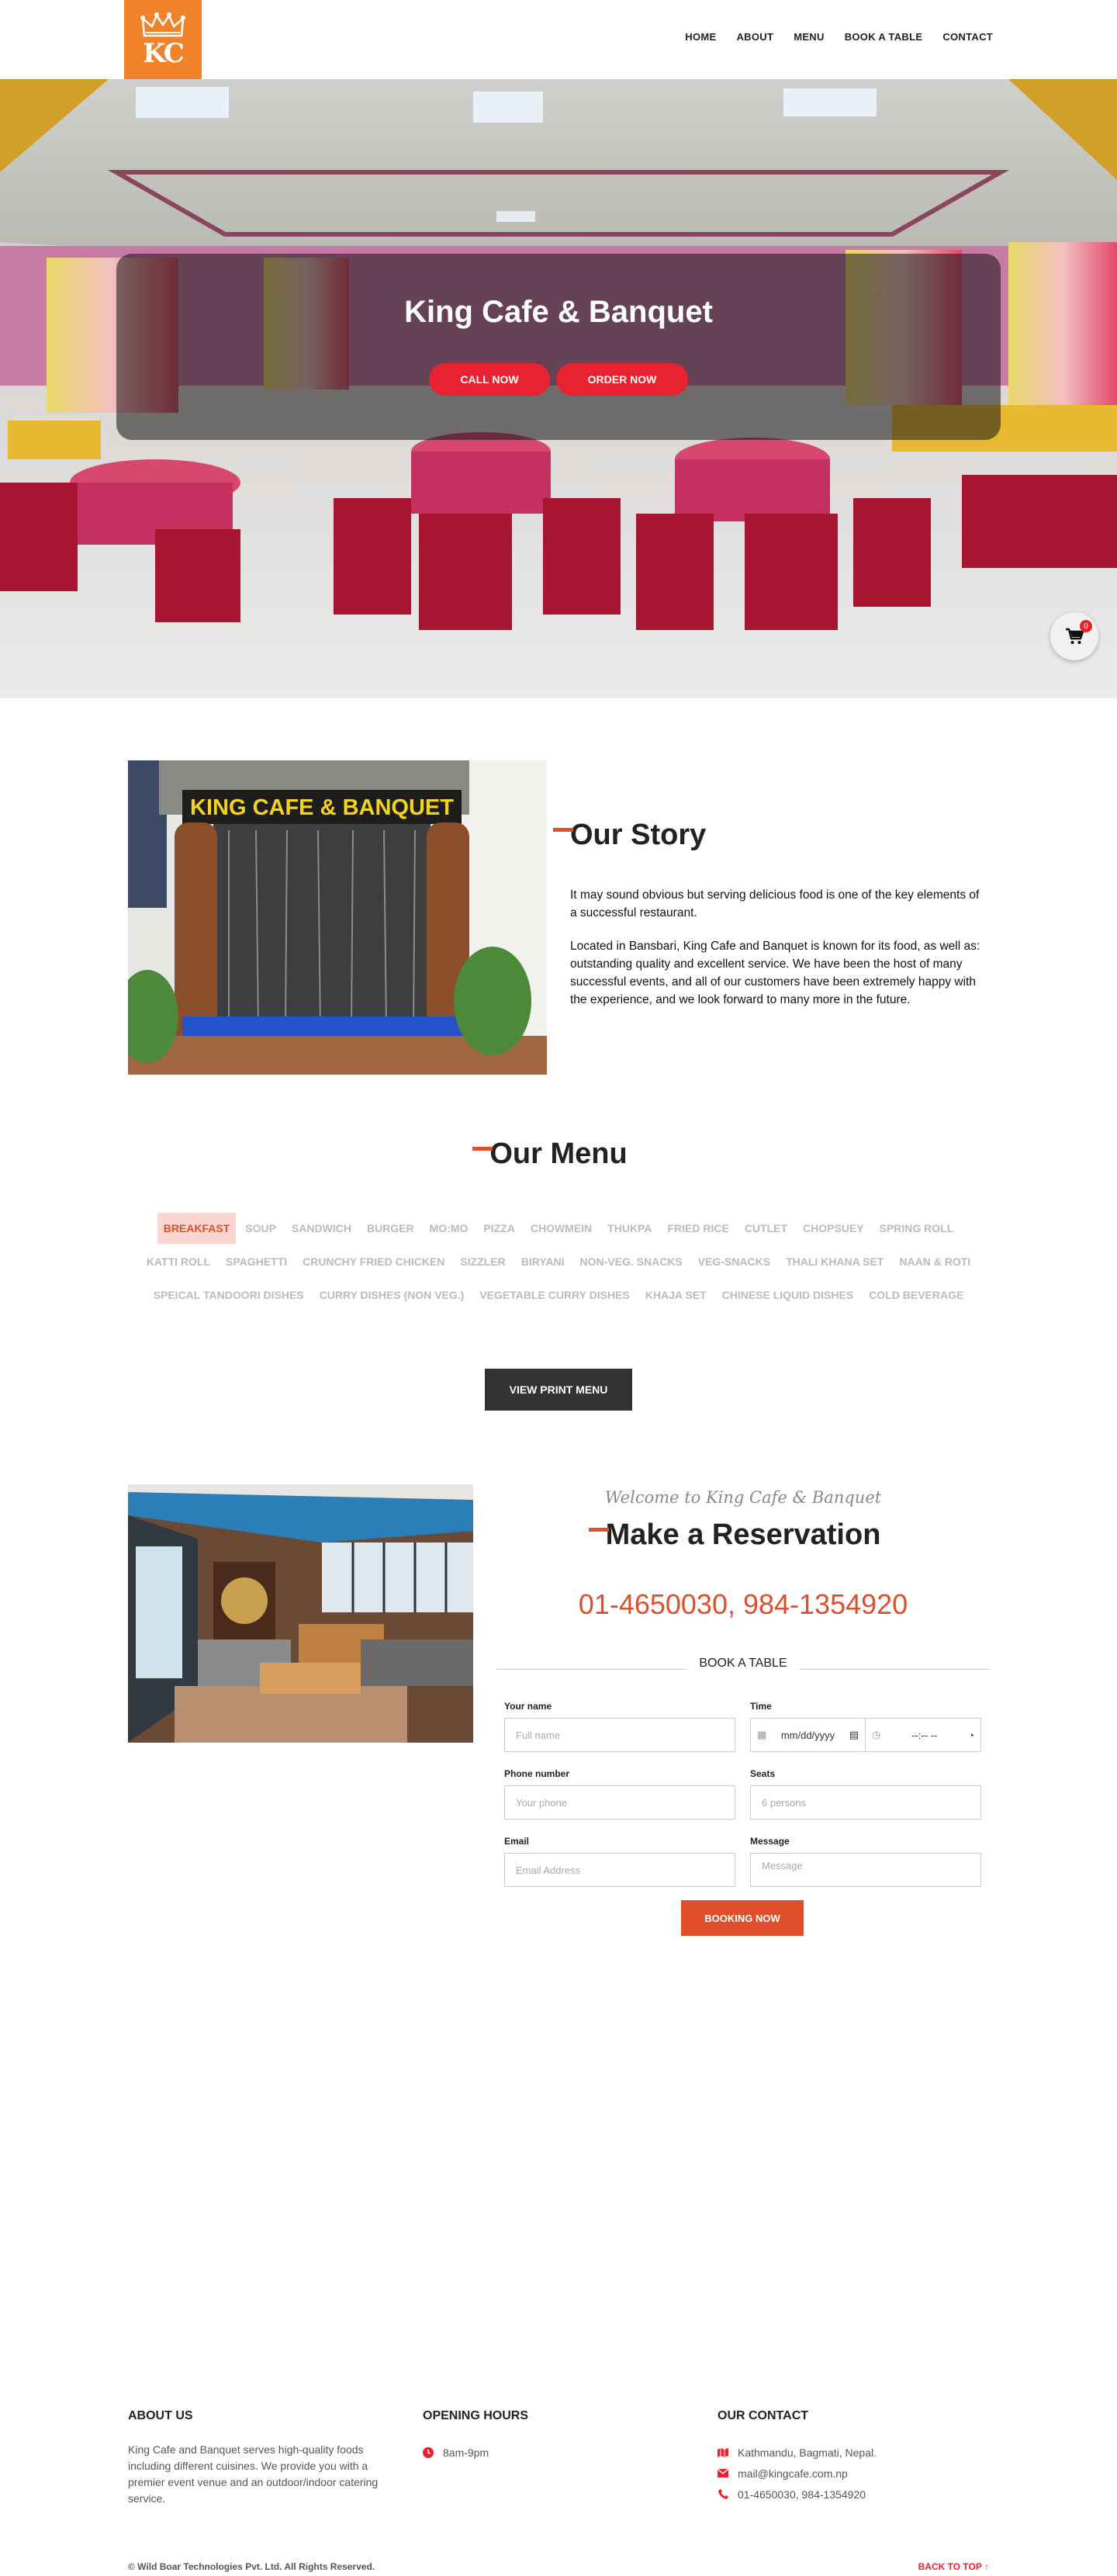 The image size is (1117, 2576). What do you see at coordinates (619, 1735) in the screenshot?
I see `name-input: Full name` at bounding box center [619, 1735].